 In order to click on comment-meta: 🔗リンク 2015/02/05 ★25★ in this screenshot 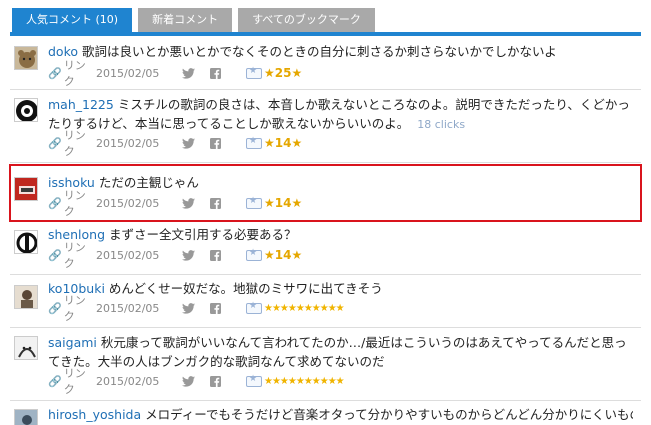, I will do `click(175, 73)`.